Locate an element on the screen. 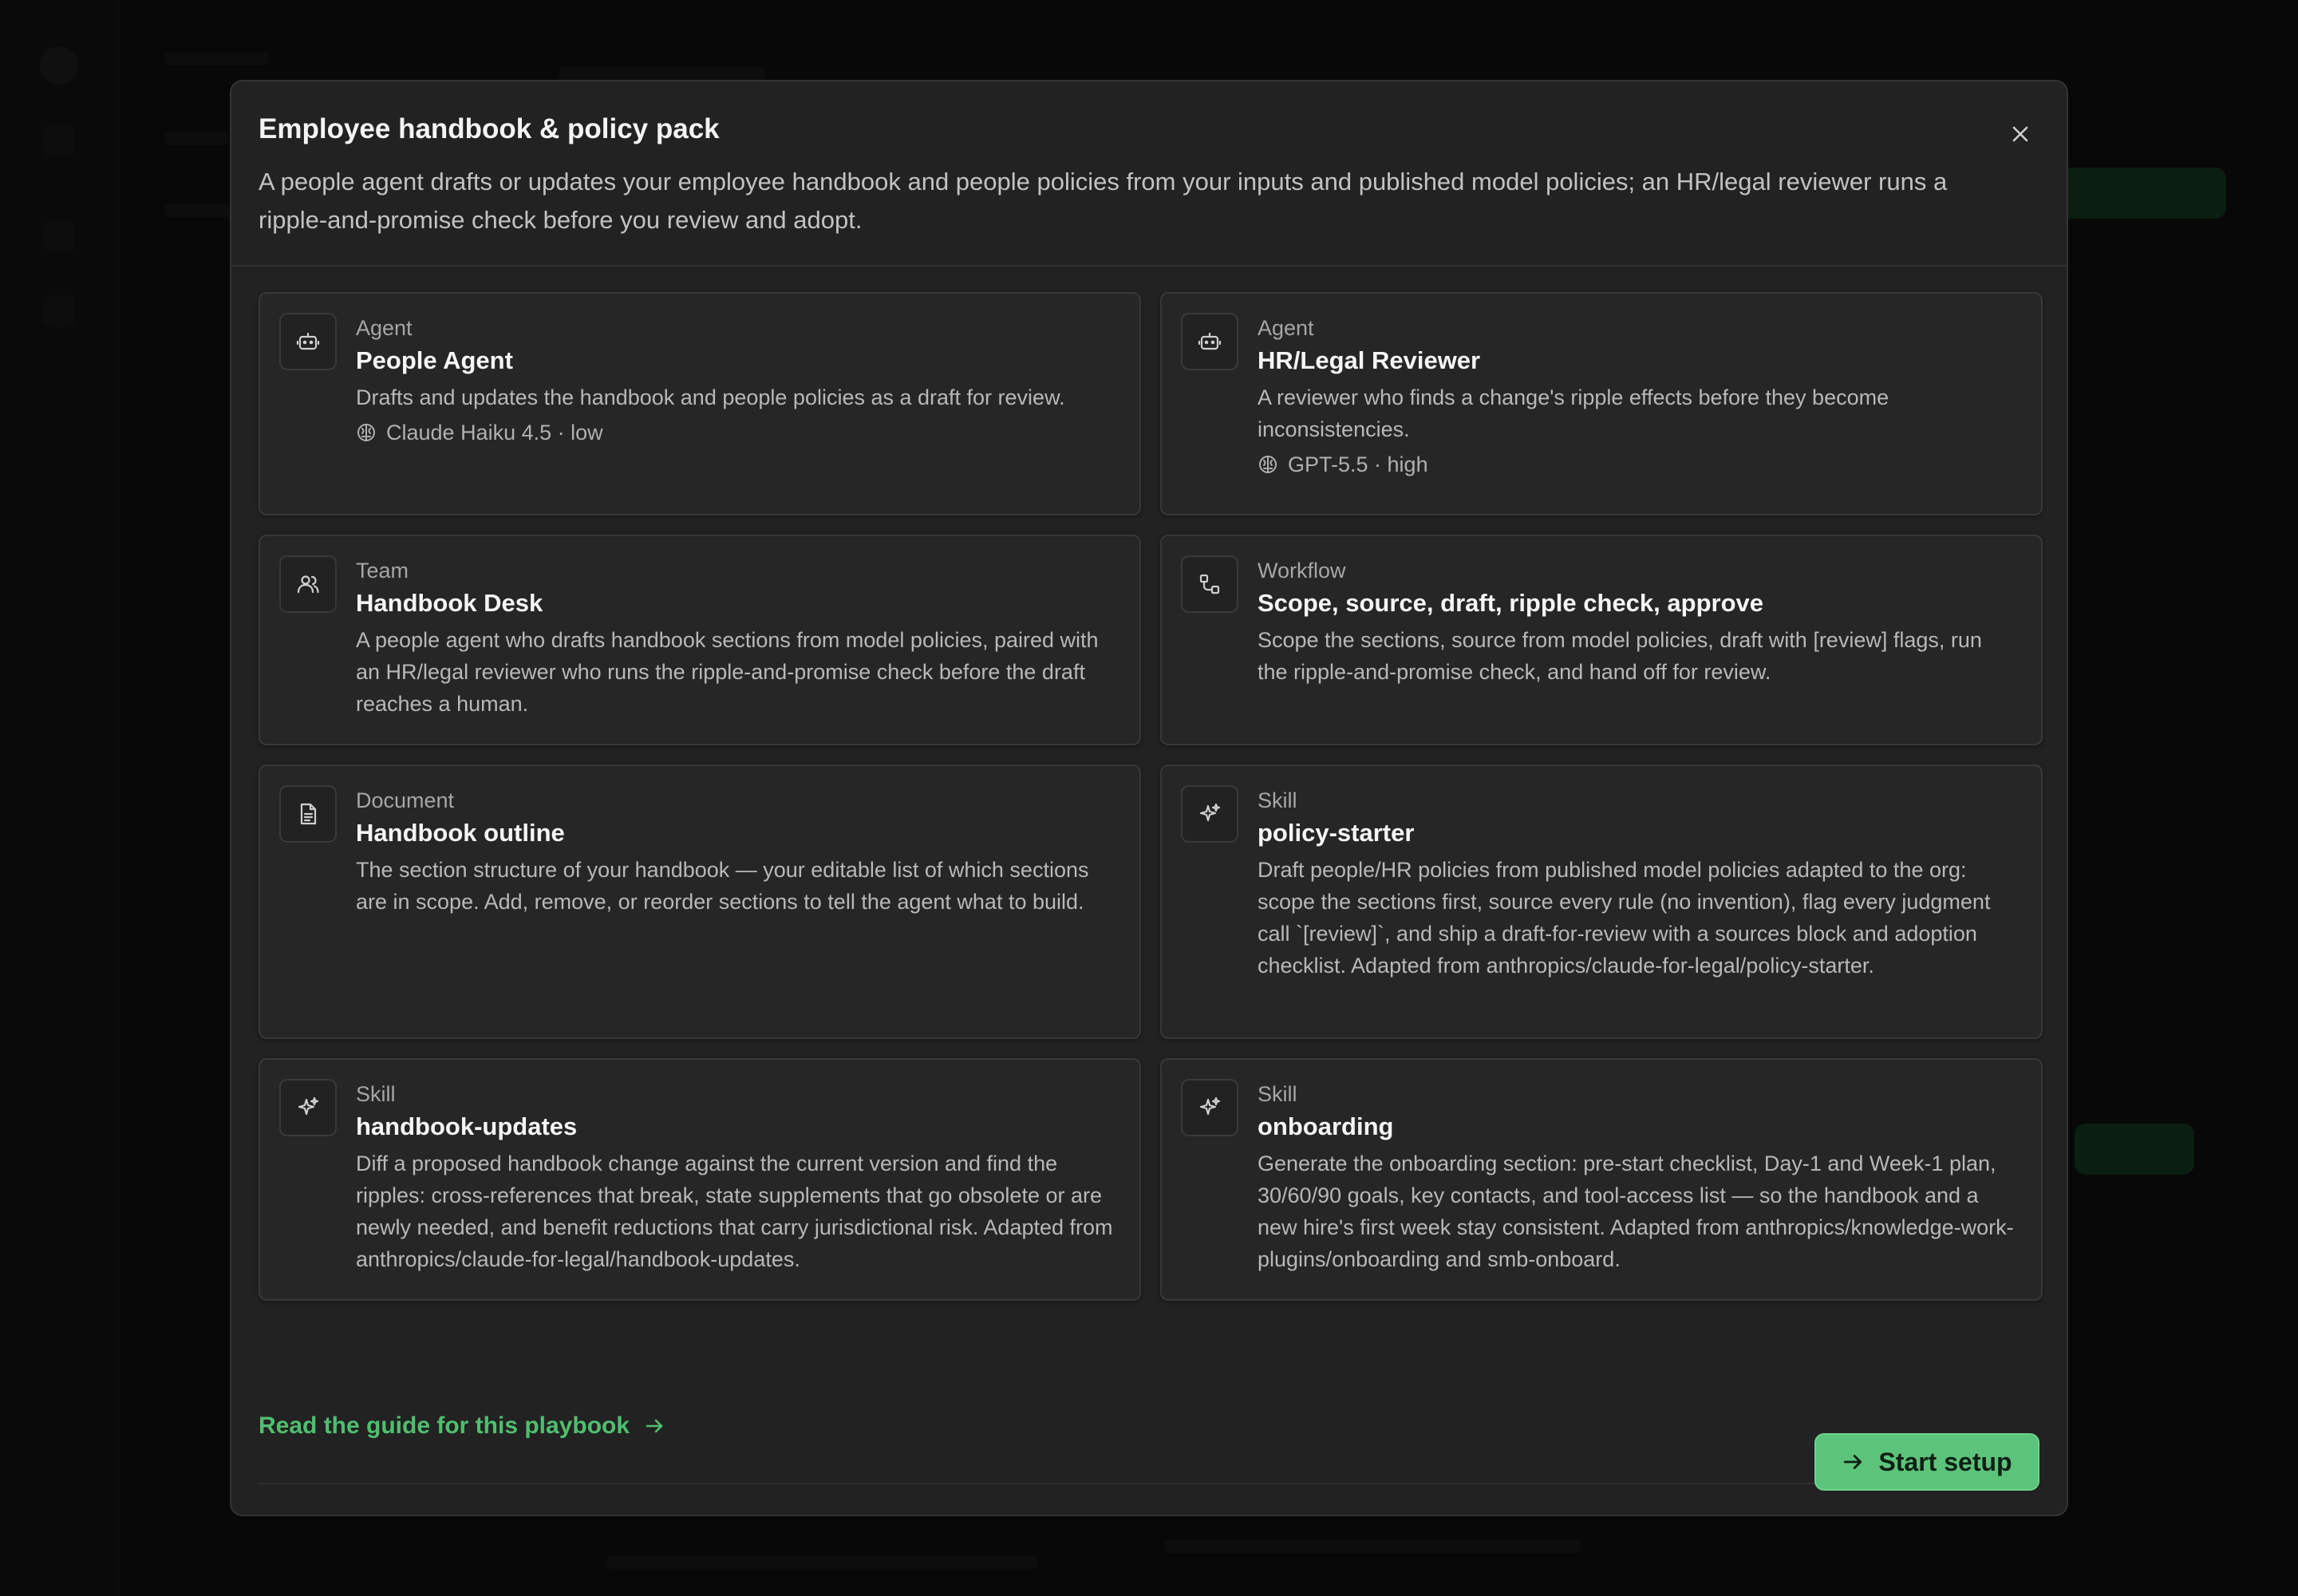  card-model: Claude Haiku 4.5 · low is located at coordinates (735, 432).